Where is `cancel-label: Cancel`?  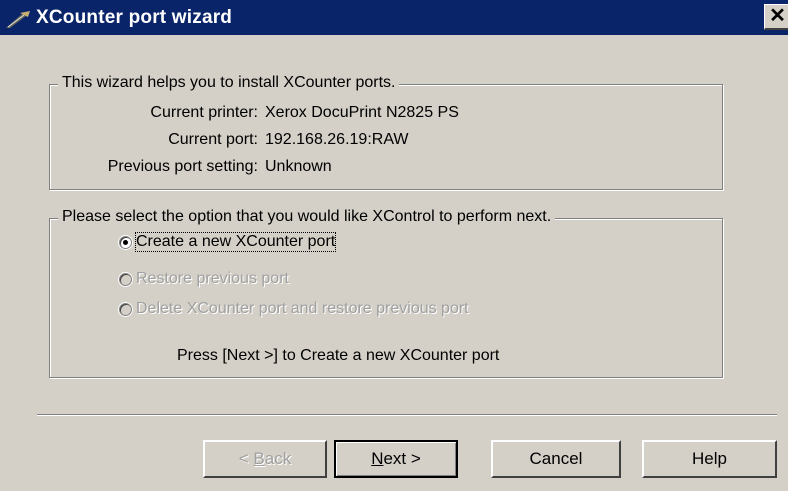 cancel-label: Cancel is located at coordinates (556, 458).